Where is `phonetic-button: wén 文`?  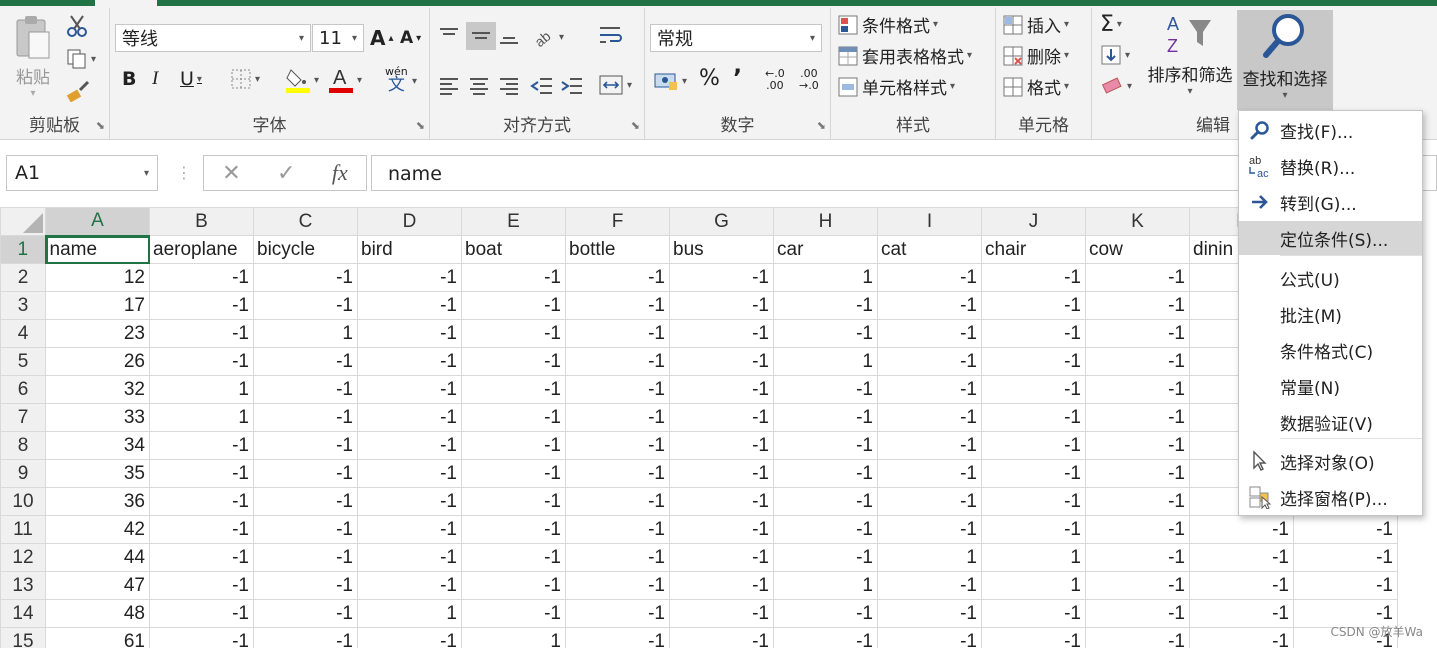
phonetic-button: wén 文 is located at coordinates (396, 80).